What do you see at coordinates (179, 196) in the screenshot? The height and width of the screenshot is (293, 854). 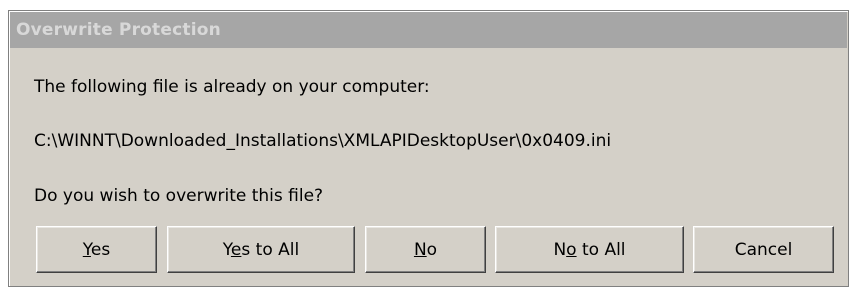 I see `overwrite-question: Do you wish to overwrite this file?` at bounding box center [179, 196].